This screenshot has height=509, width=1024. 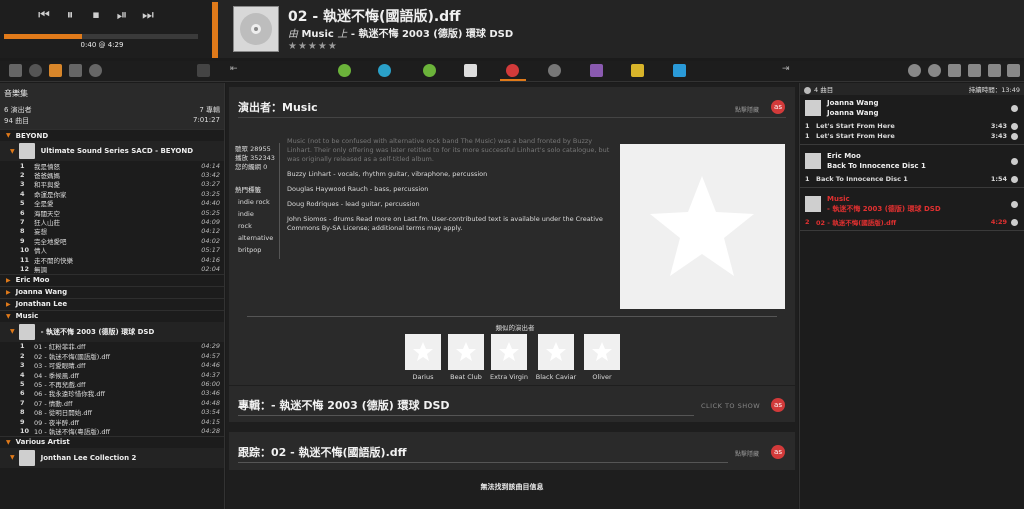 I want to click on library-track: 3 和平與愛 03:27, so click(x=112, y=184).